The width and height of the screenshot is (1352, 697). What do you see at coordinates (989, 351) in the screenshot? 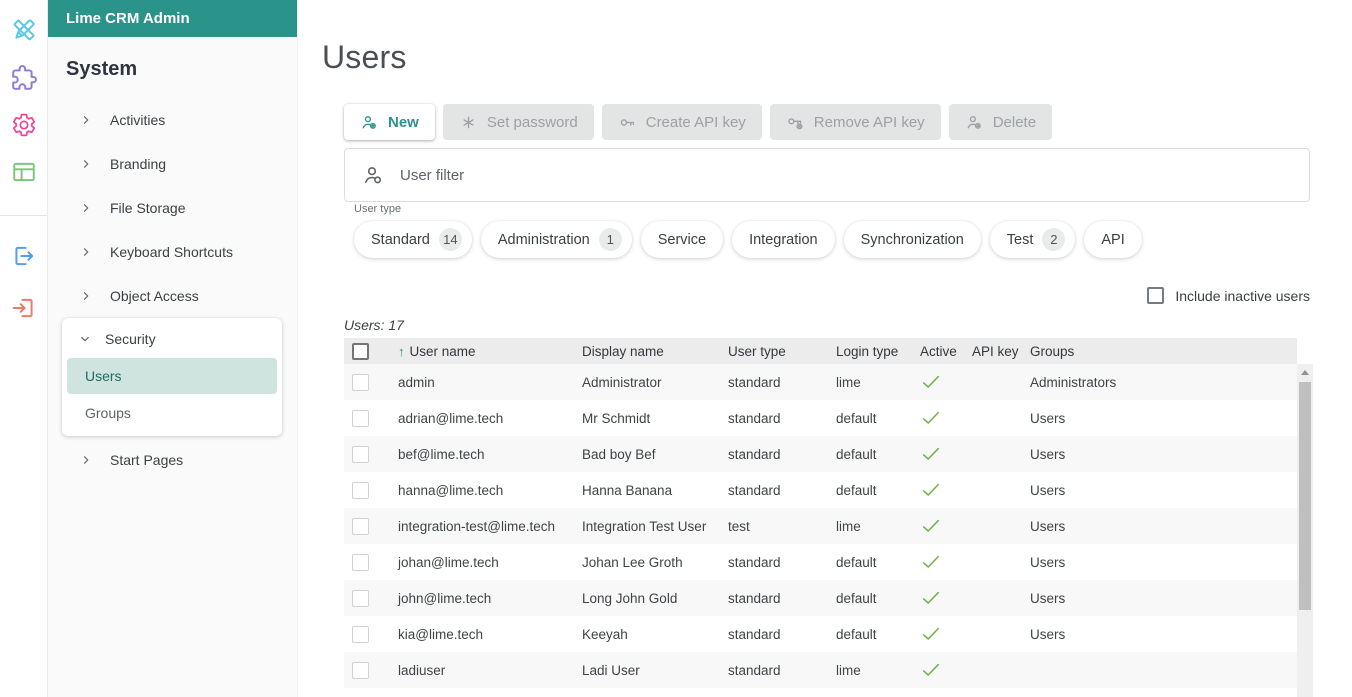
I see `column-header-api-key: API key` at bounding box center [989, 351].